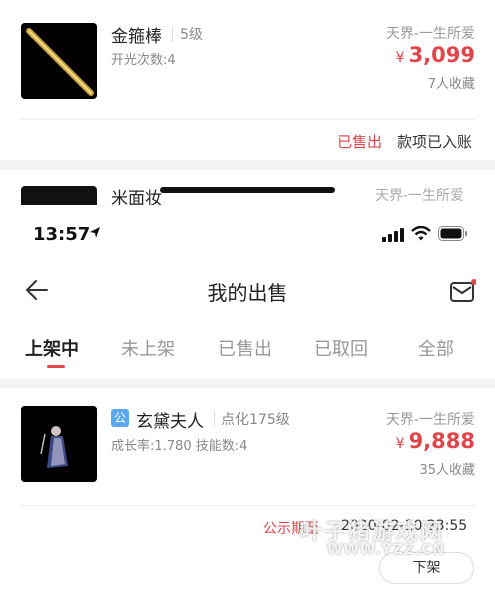 The height and width of the screenshot is (599, 495). Describe the element at coordinates (143, 60) in the screenshot. I see `item-attr: 开光次数:4` at that location.